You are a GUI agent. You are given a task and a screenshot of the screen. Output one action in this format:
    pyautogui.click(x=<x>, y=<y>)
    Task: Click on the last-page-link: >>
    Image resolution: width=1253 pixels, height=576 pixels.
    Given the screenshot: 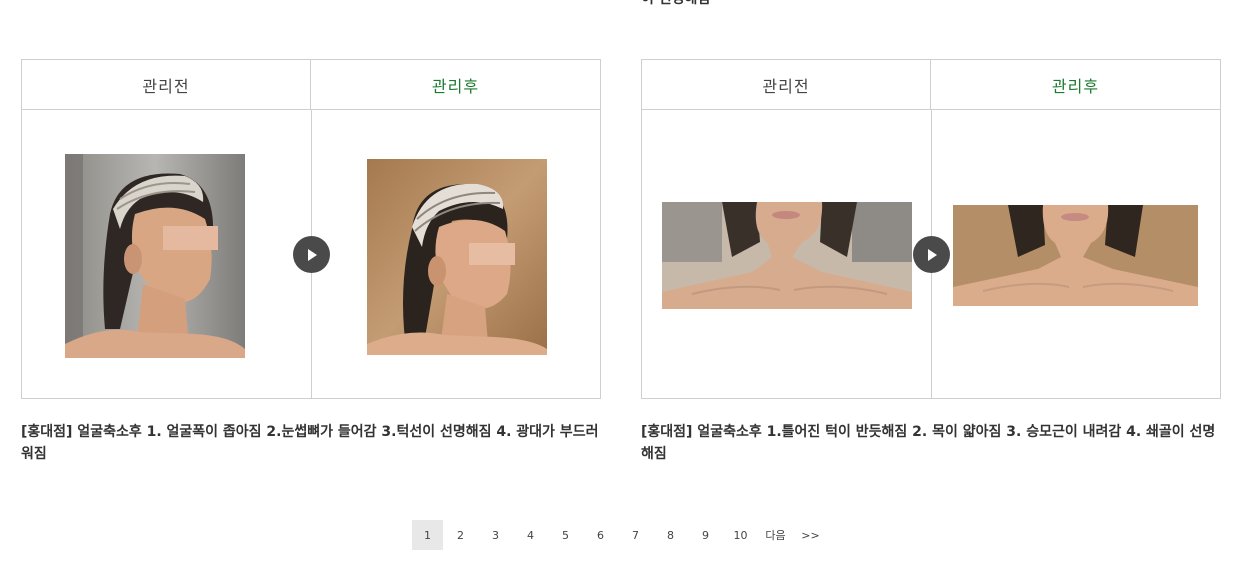 What is the action you would take?
    pyautogui.click(x=810, y=535)
    